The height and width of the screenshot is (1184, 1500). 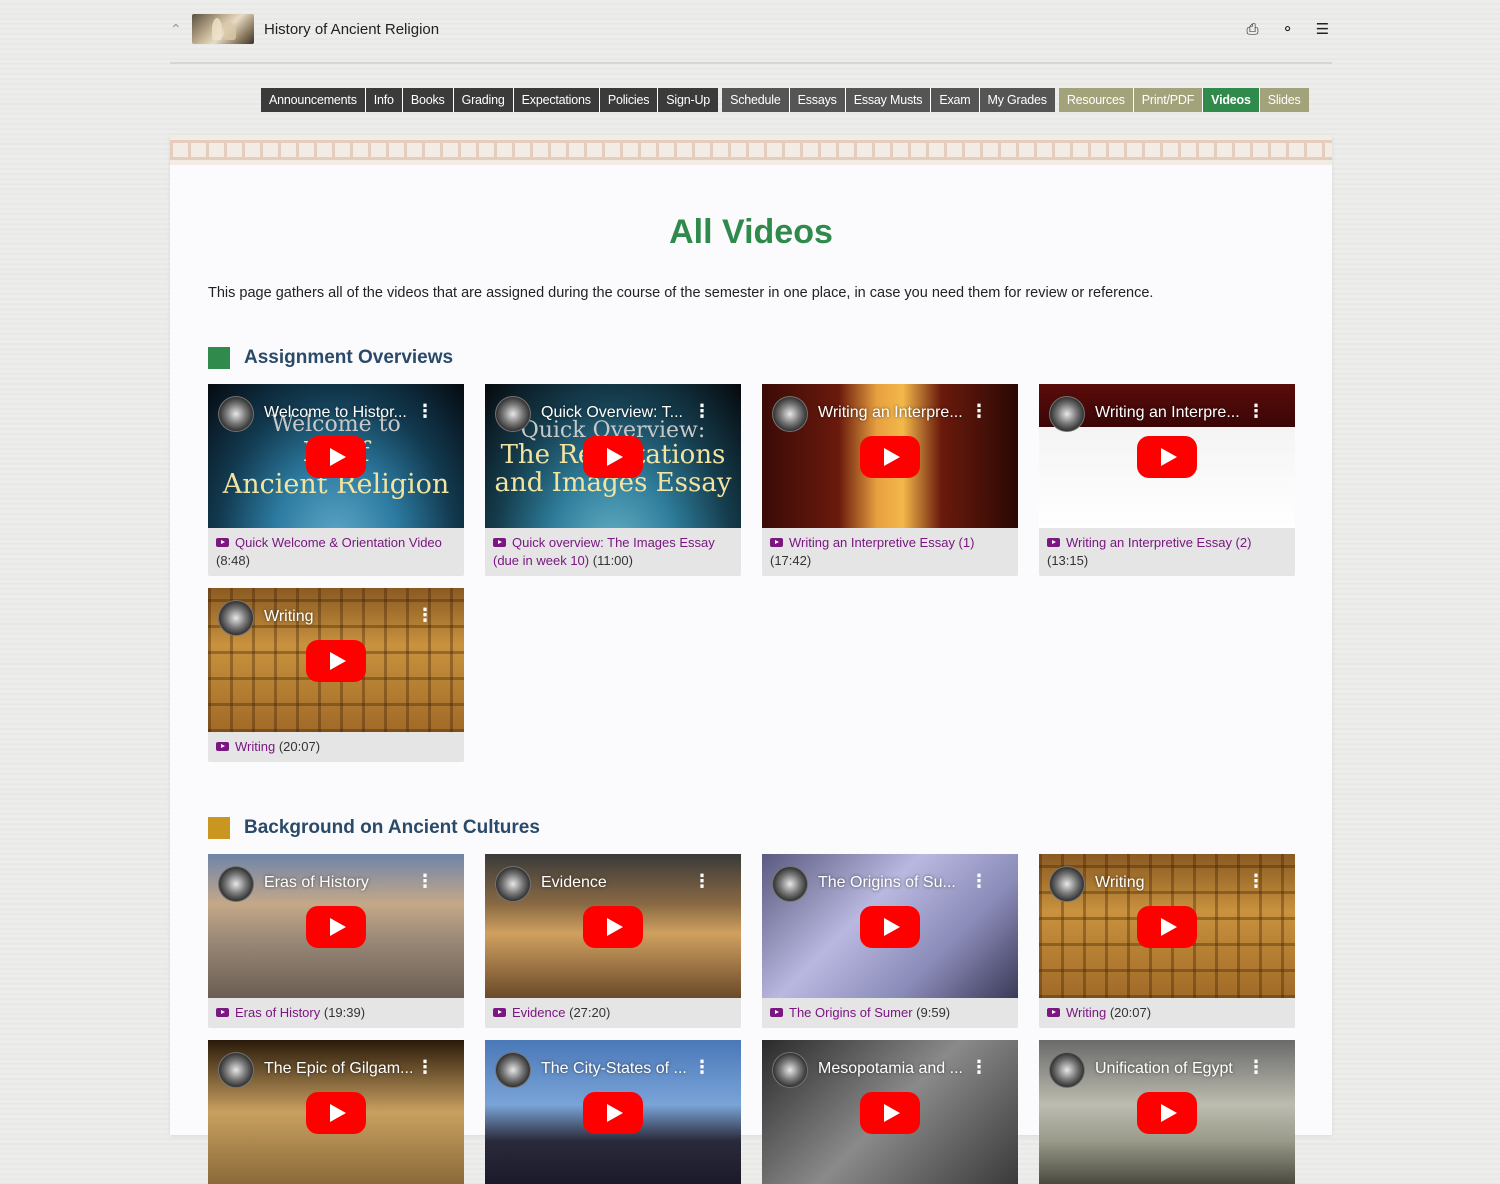 I want to click on tab-info: Info, so click(x=384, y=100).